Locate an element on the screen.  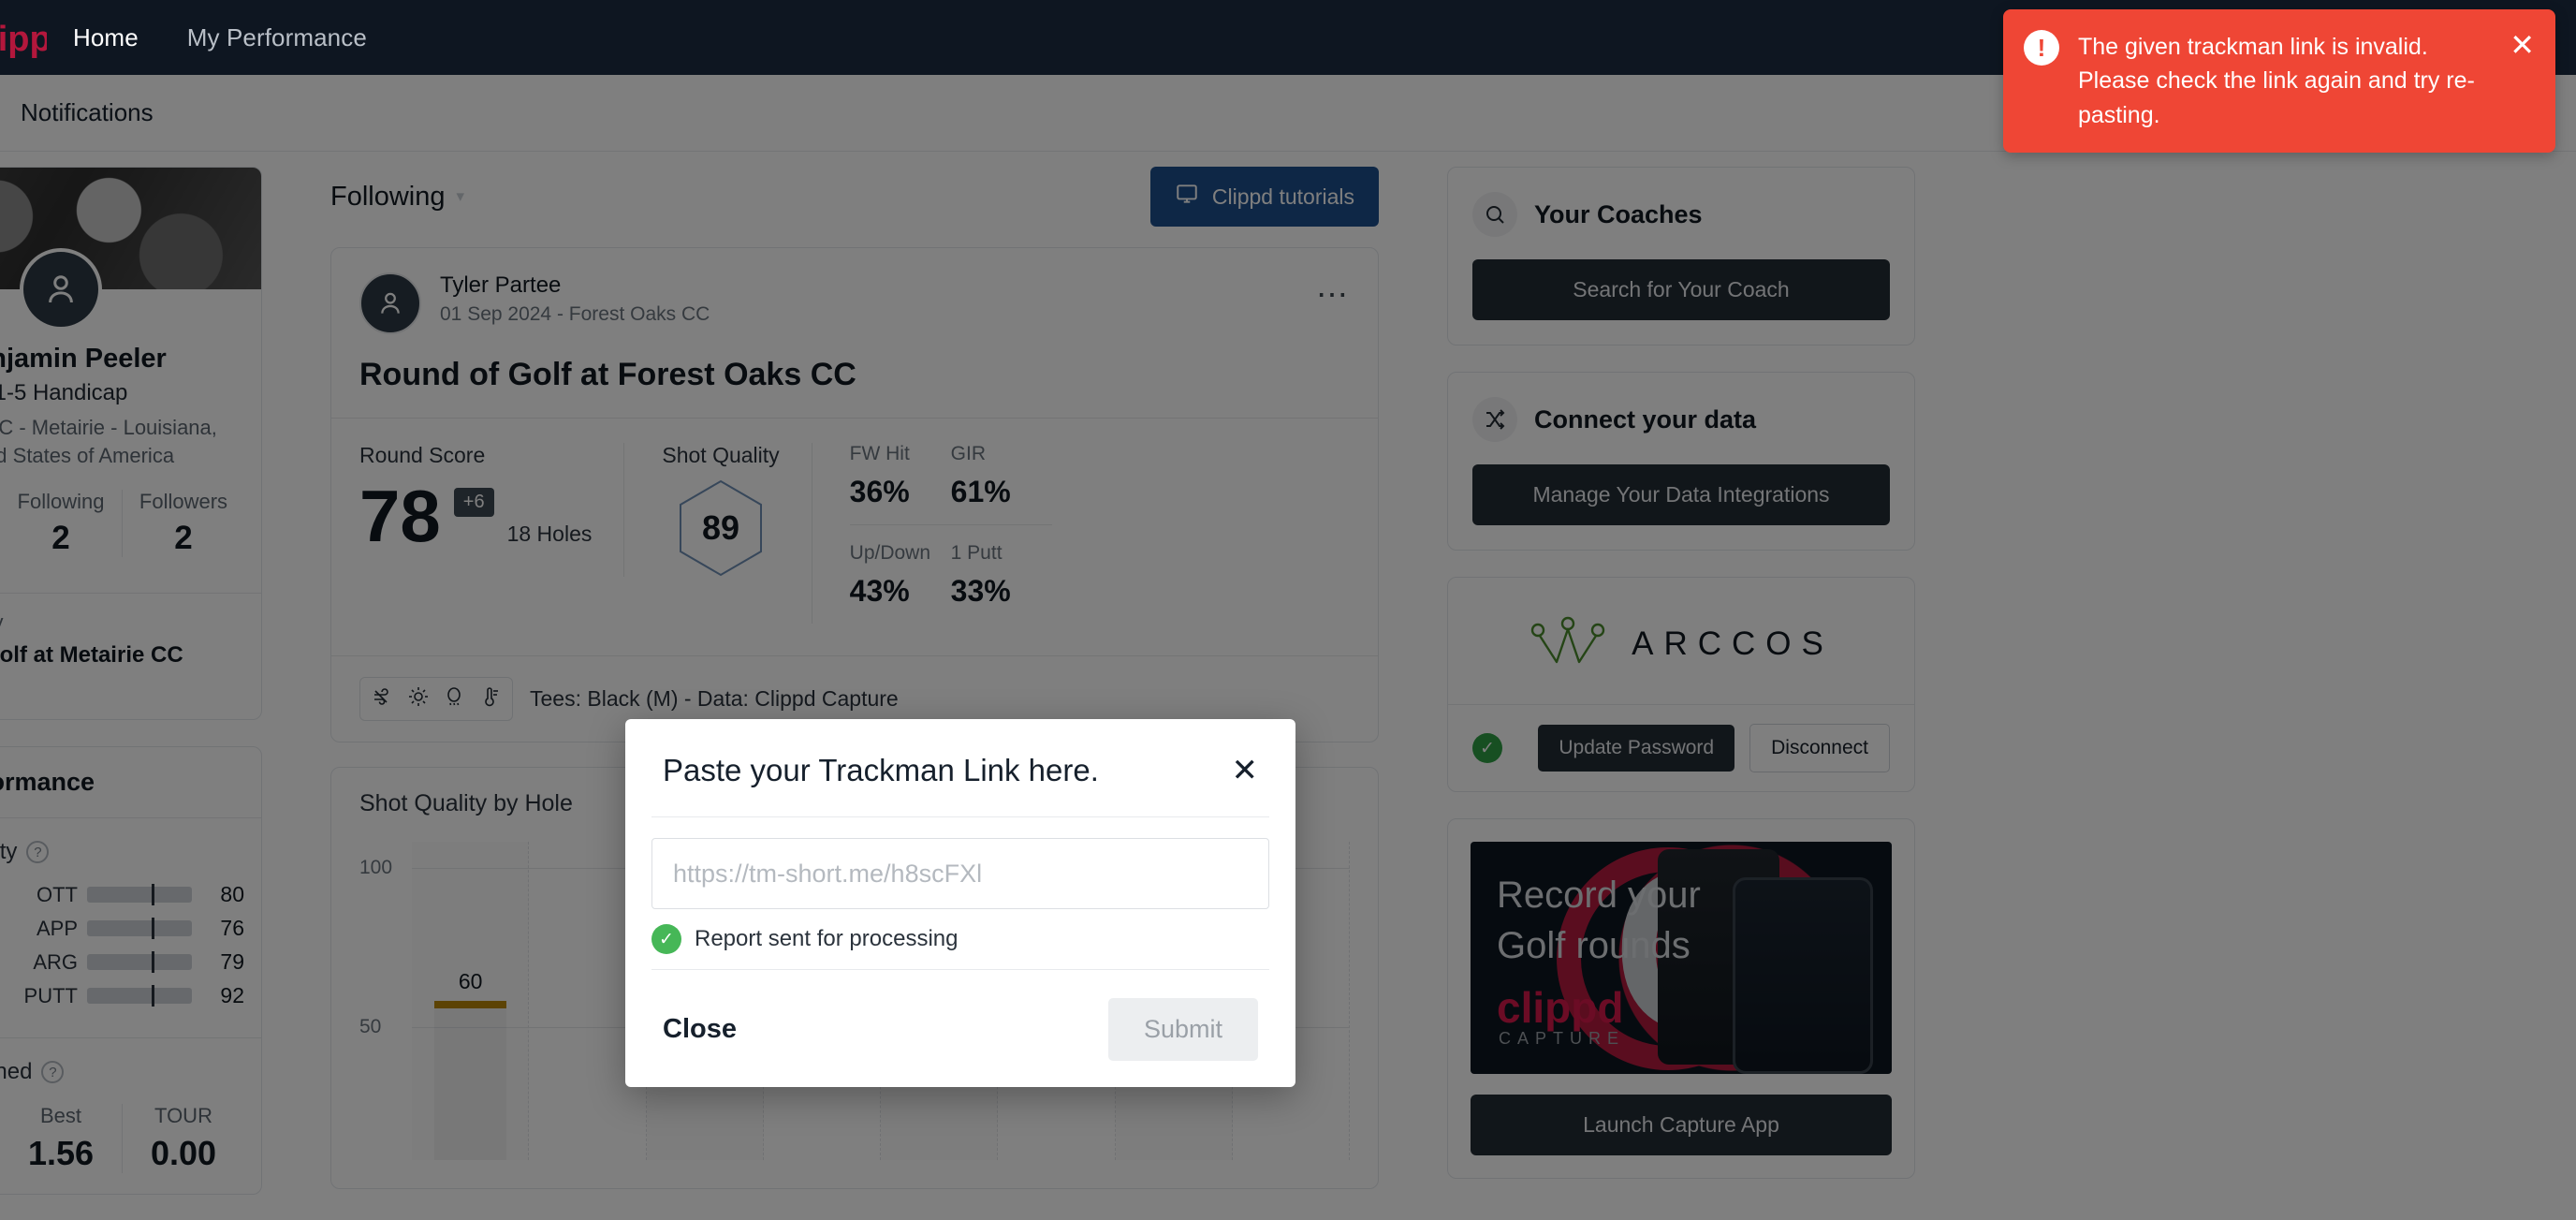
nav-links: Home My Performance is located at coordinates (220, 37).